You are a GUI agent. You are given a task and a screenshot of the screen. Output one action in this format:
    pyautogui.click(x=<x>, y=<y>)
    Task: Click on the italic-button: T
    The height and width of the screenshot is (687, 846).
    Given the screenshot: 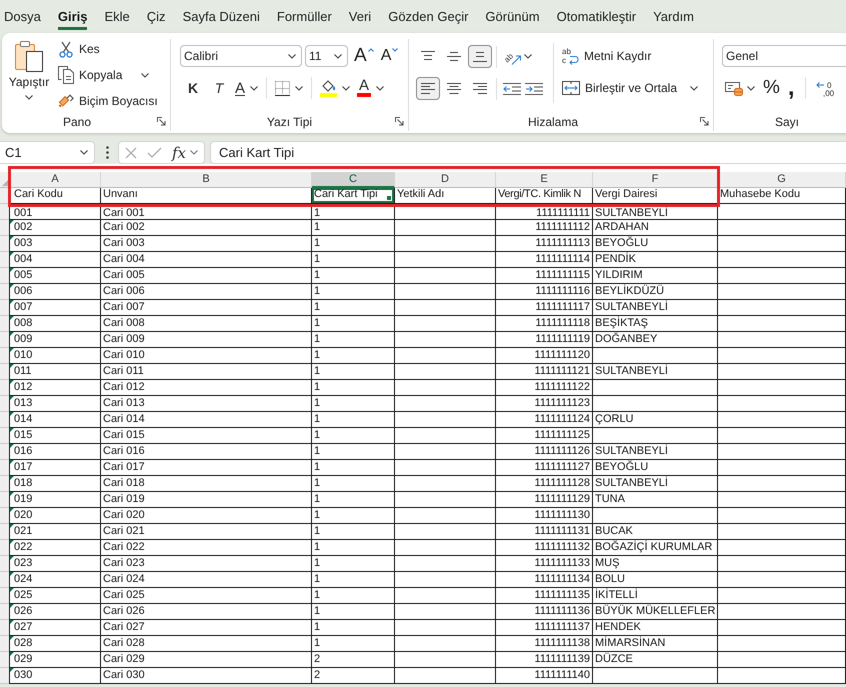 What is the action you would take?
    pyautogui.click(x=219, y=88)
    